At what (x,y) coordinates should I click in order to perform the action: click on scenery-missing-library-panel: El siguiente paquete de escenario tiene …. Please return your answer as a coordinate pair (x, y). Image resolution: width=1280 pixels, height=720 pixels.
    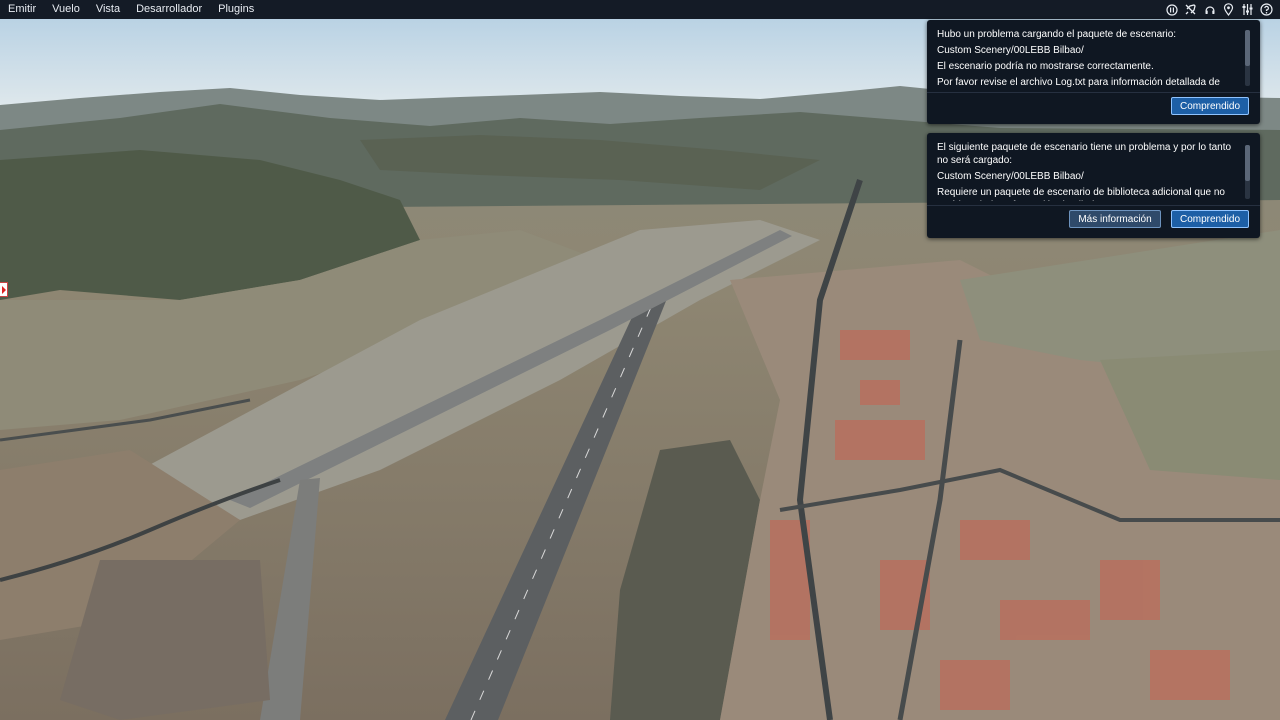
    Looking at the image, I should click on (1093, 185).